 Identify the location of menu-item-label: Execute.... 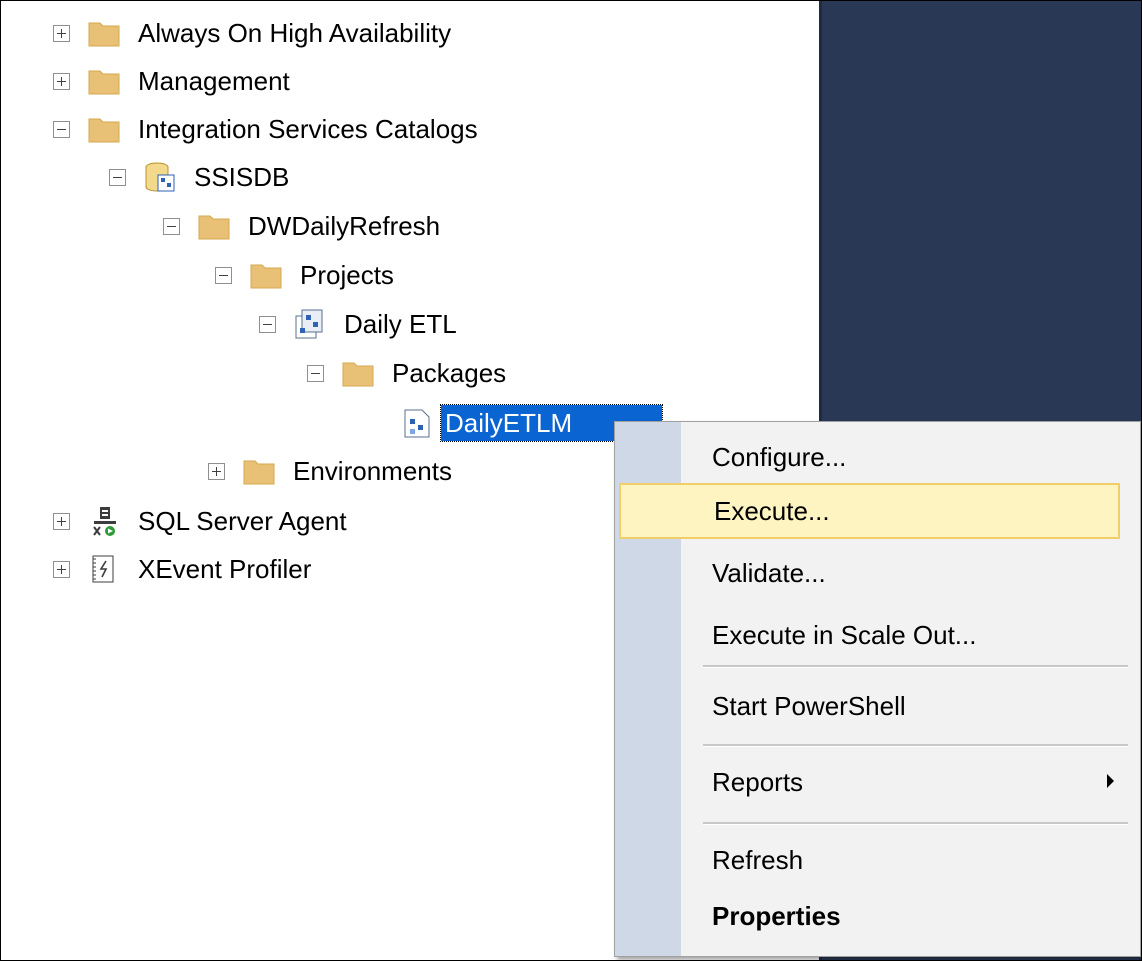
(772, 510).